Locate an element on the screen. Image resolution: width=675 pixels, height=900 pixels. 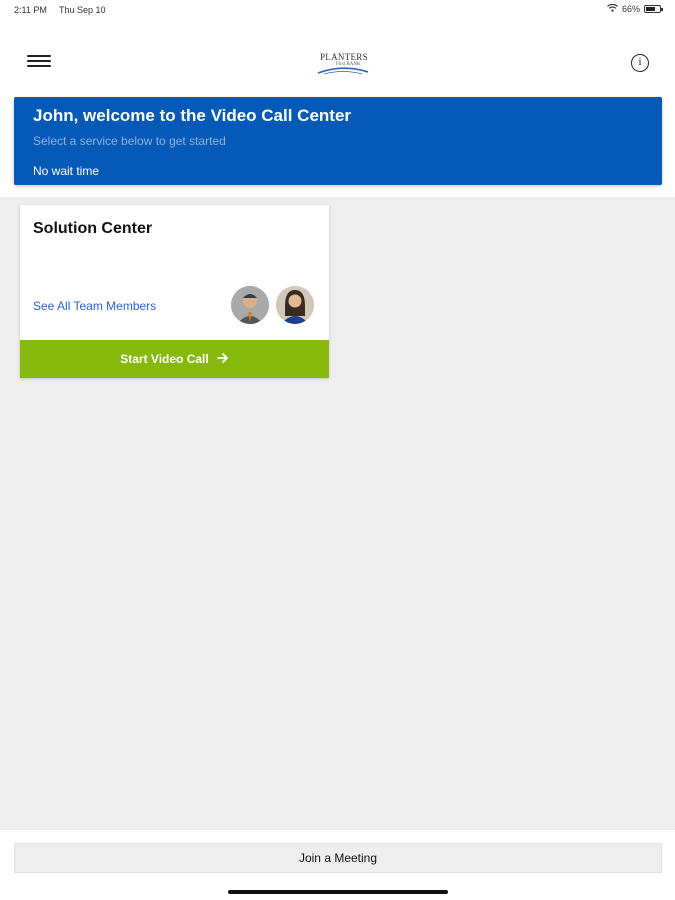
wait-time-text: No wait time is located at coordinates (66, 171).